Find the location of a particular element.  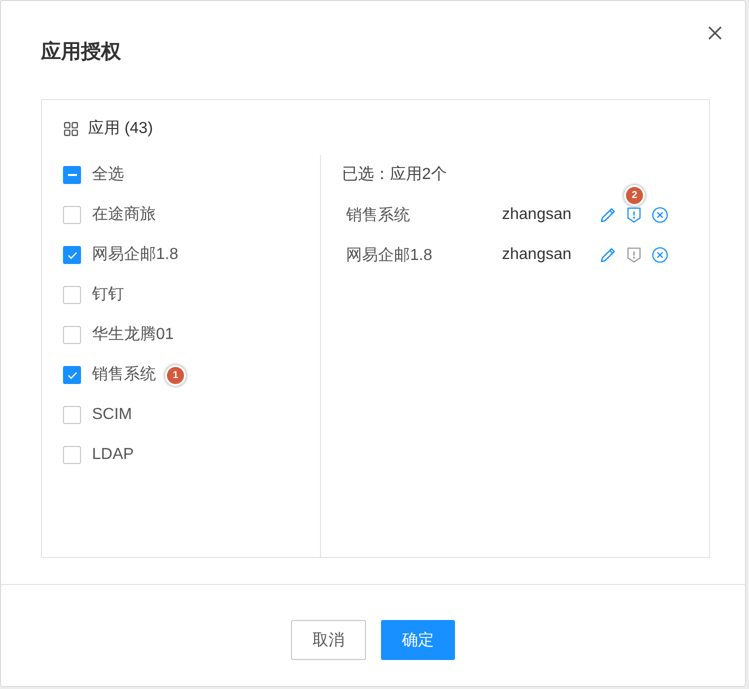

annotation-badge: 2 is located at coordinates (634, 195).